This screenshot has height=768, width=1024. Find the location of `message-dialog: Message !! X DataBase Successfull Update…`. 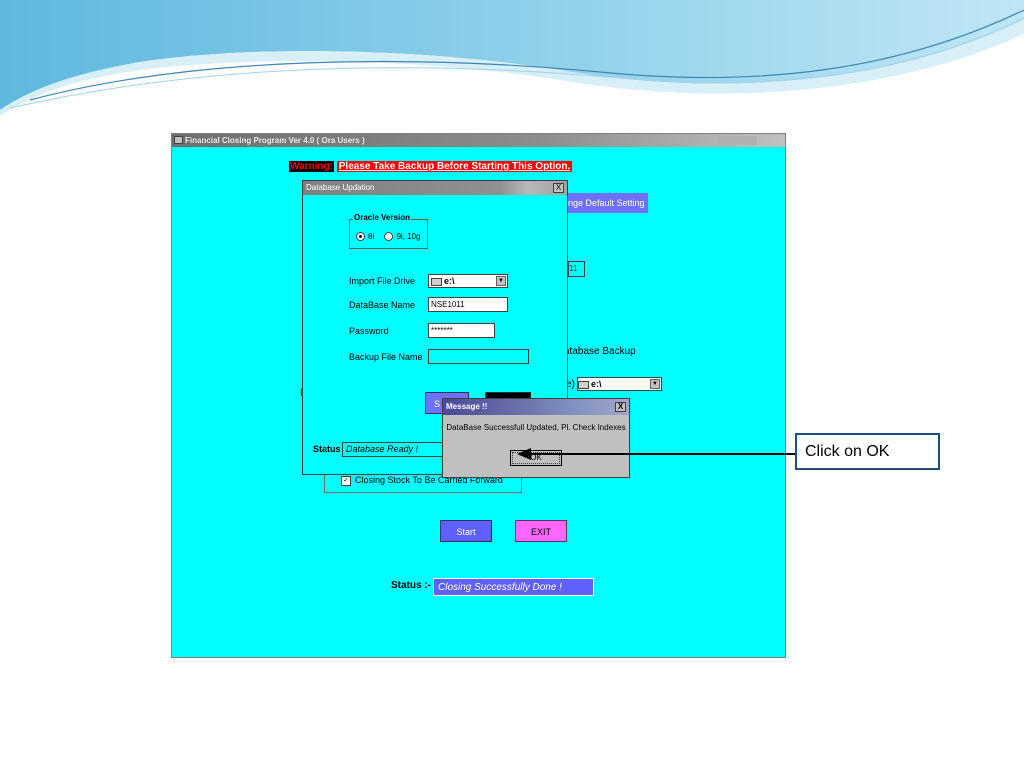

message-dialog: Message !! X DataBase Successfull Update… is located at coordinates (536, 438).